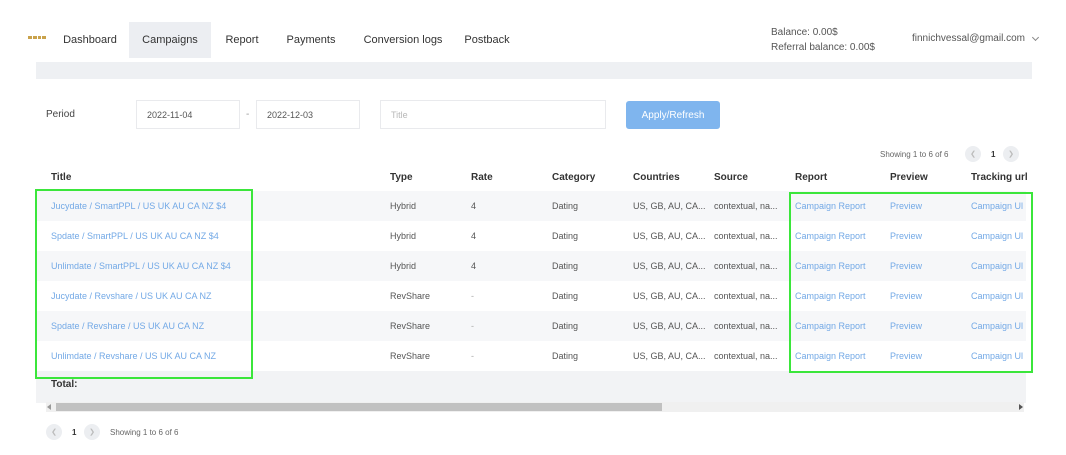 The width and height of the screenshot is (1066, 455). What do you see at coordinates (811, 177) in the screenshot?
I see `column-header-report: Report` at bounding box center [811, 177].